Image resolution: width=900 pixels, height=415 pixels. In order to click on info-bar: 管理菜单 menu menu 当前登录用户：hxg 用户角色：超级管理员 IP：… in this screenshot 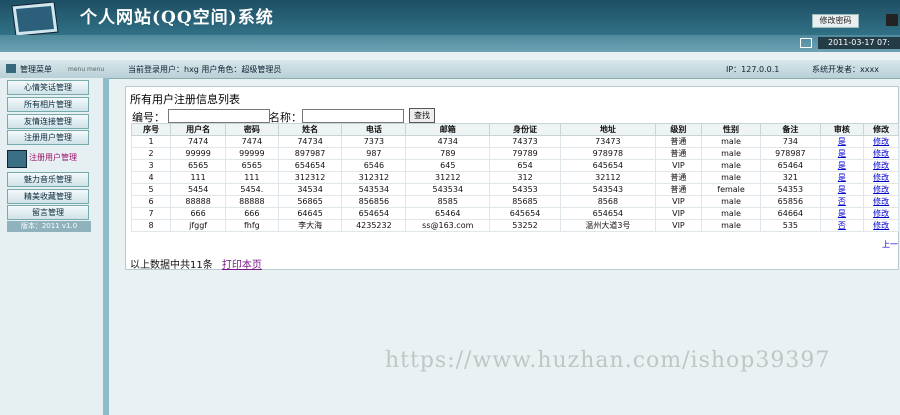, I will do `click(450, 69)`.